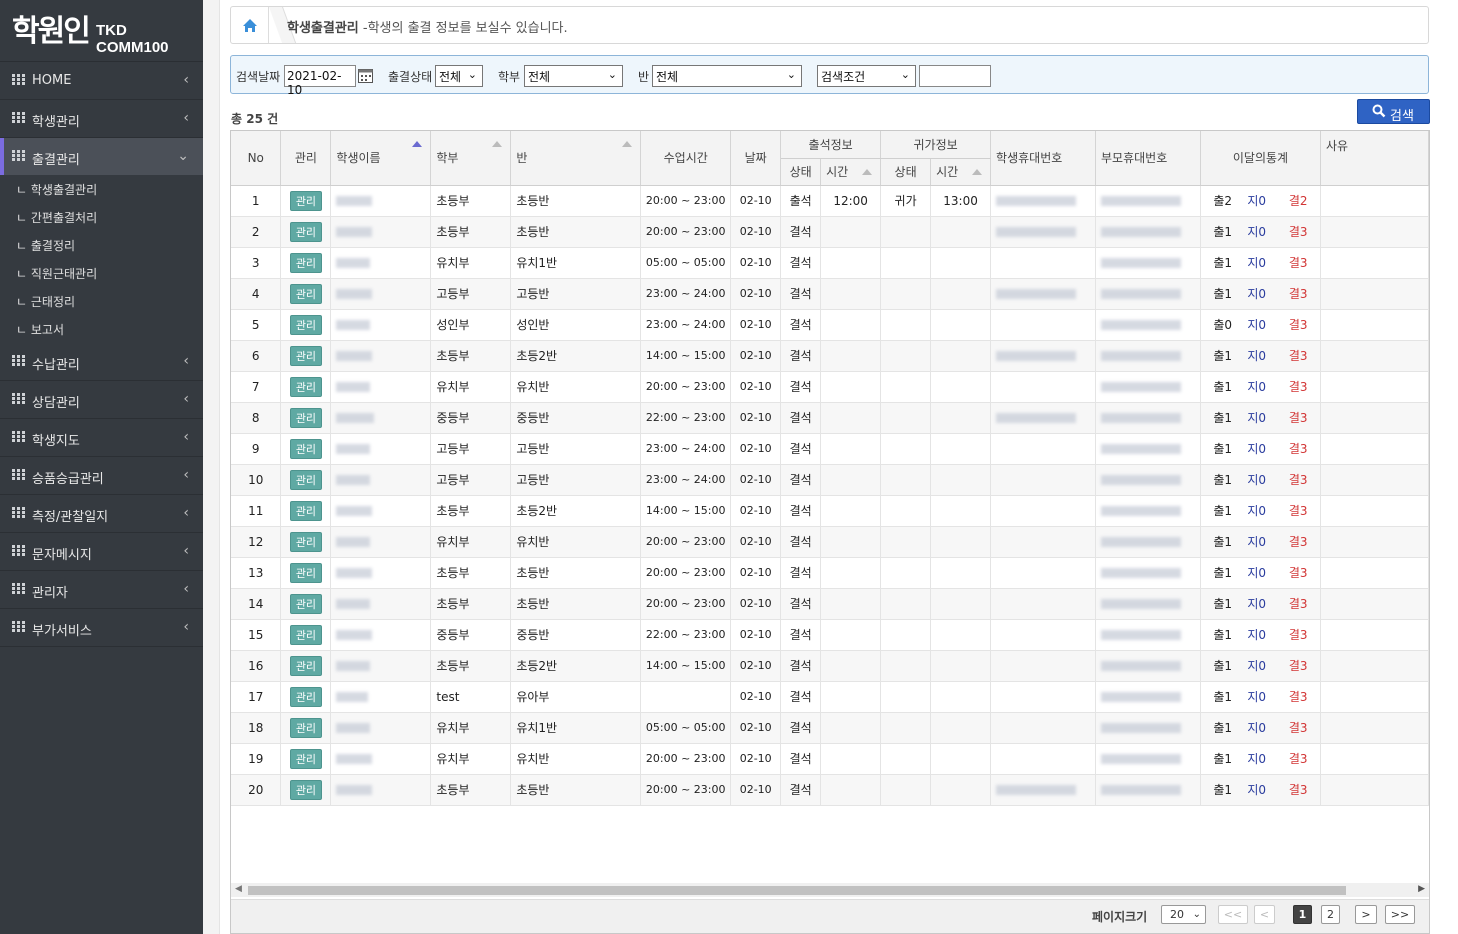 The image size is (1458, 934). Describe the element at coordinates (955, 76) in the screenshot. I see `keyword-input` at that location.